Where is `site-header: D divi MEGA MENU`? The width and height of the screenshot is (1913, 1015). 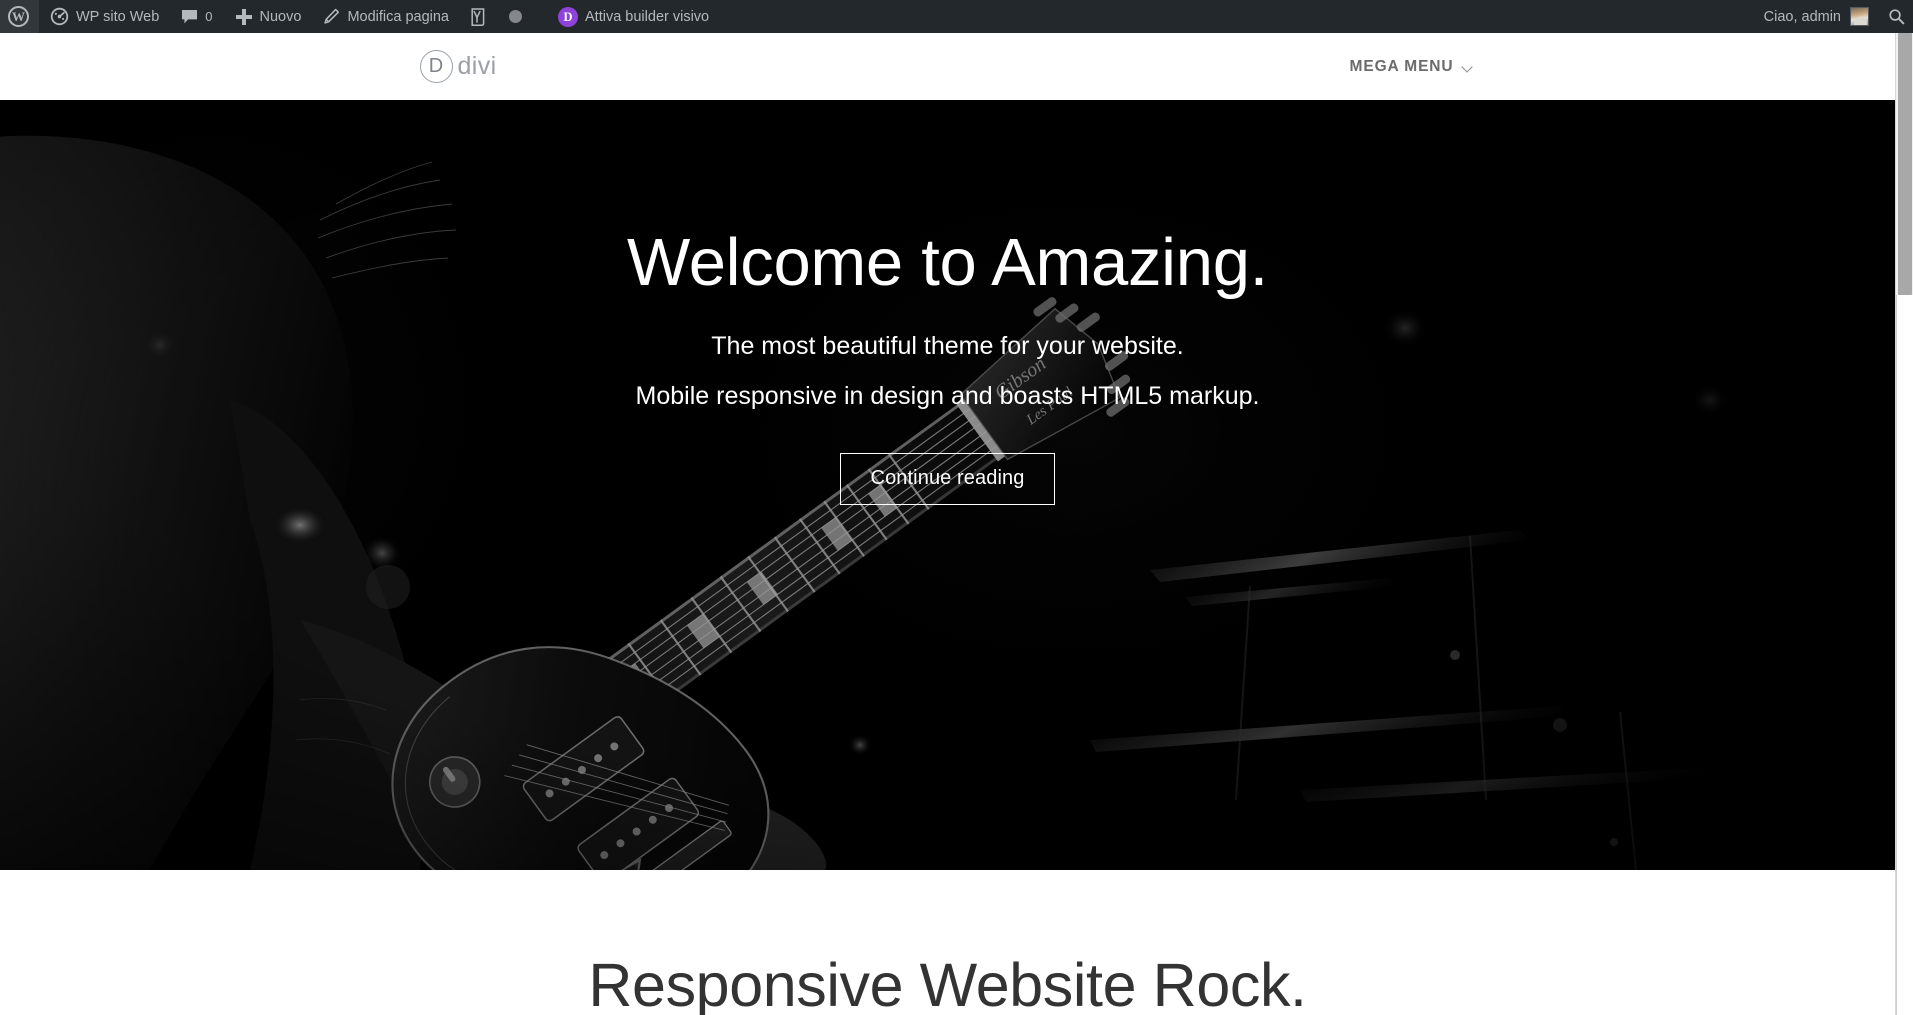 site-header: D divi MEGA MENU is located at coordinates (947, 66).